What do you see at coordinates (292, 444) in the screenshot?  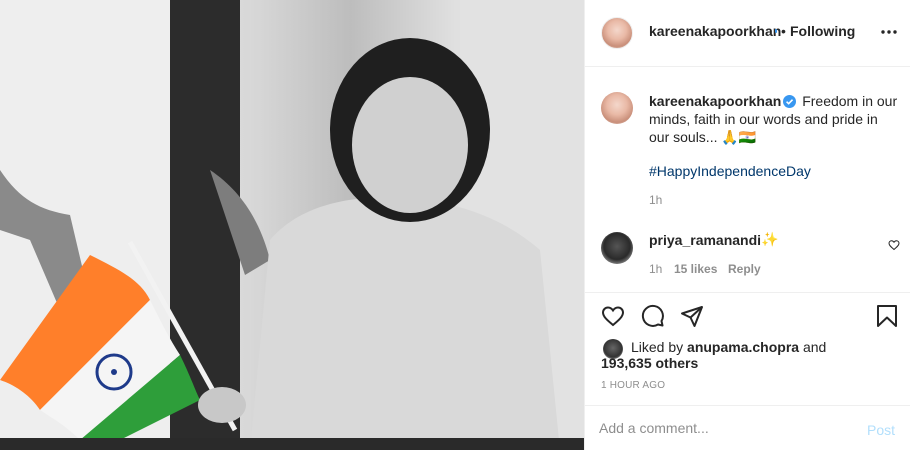 I see `railing` at bounding box center [292, 444].